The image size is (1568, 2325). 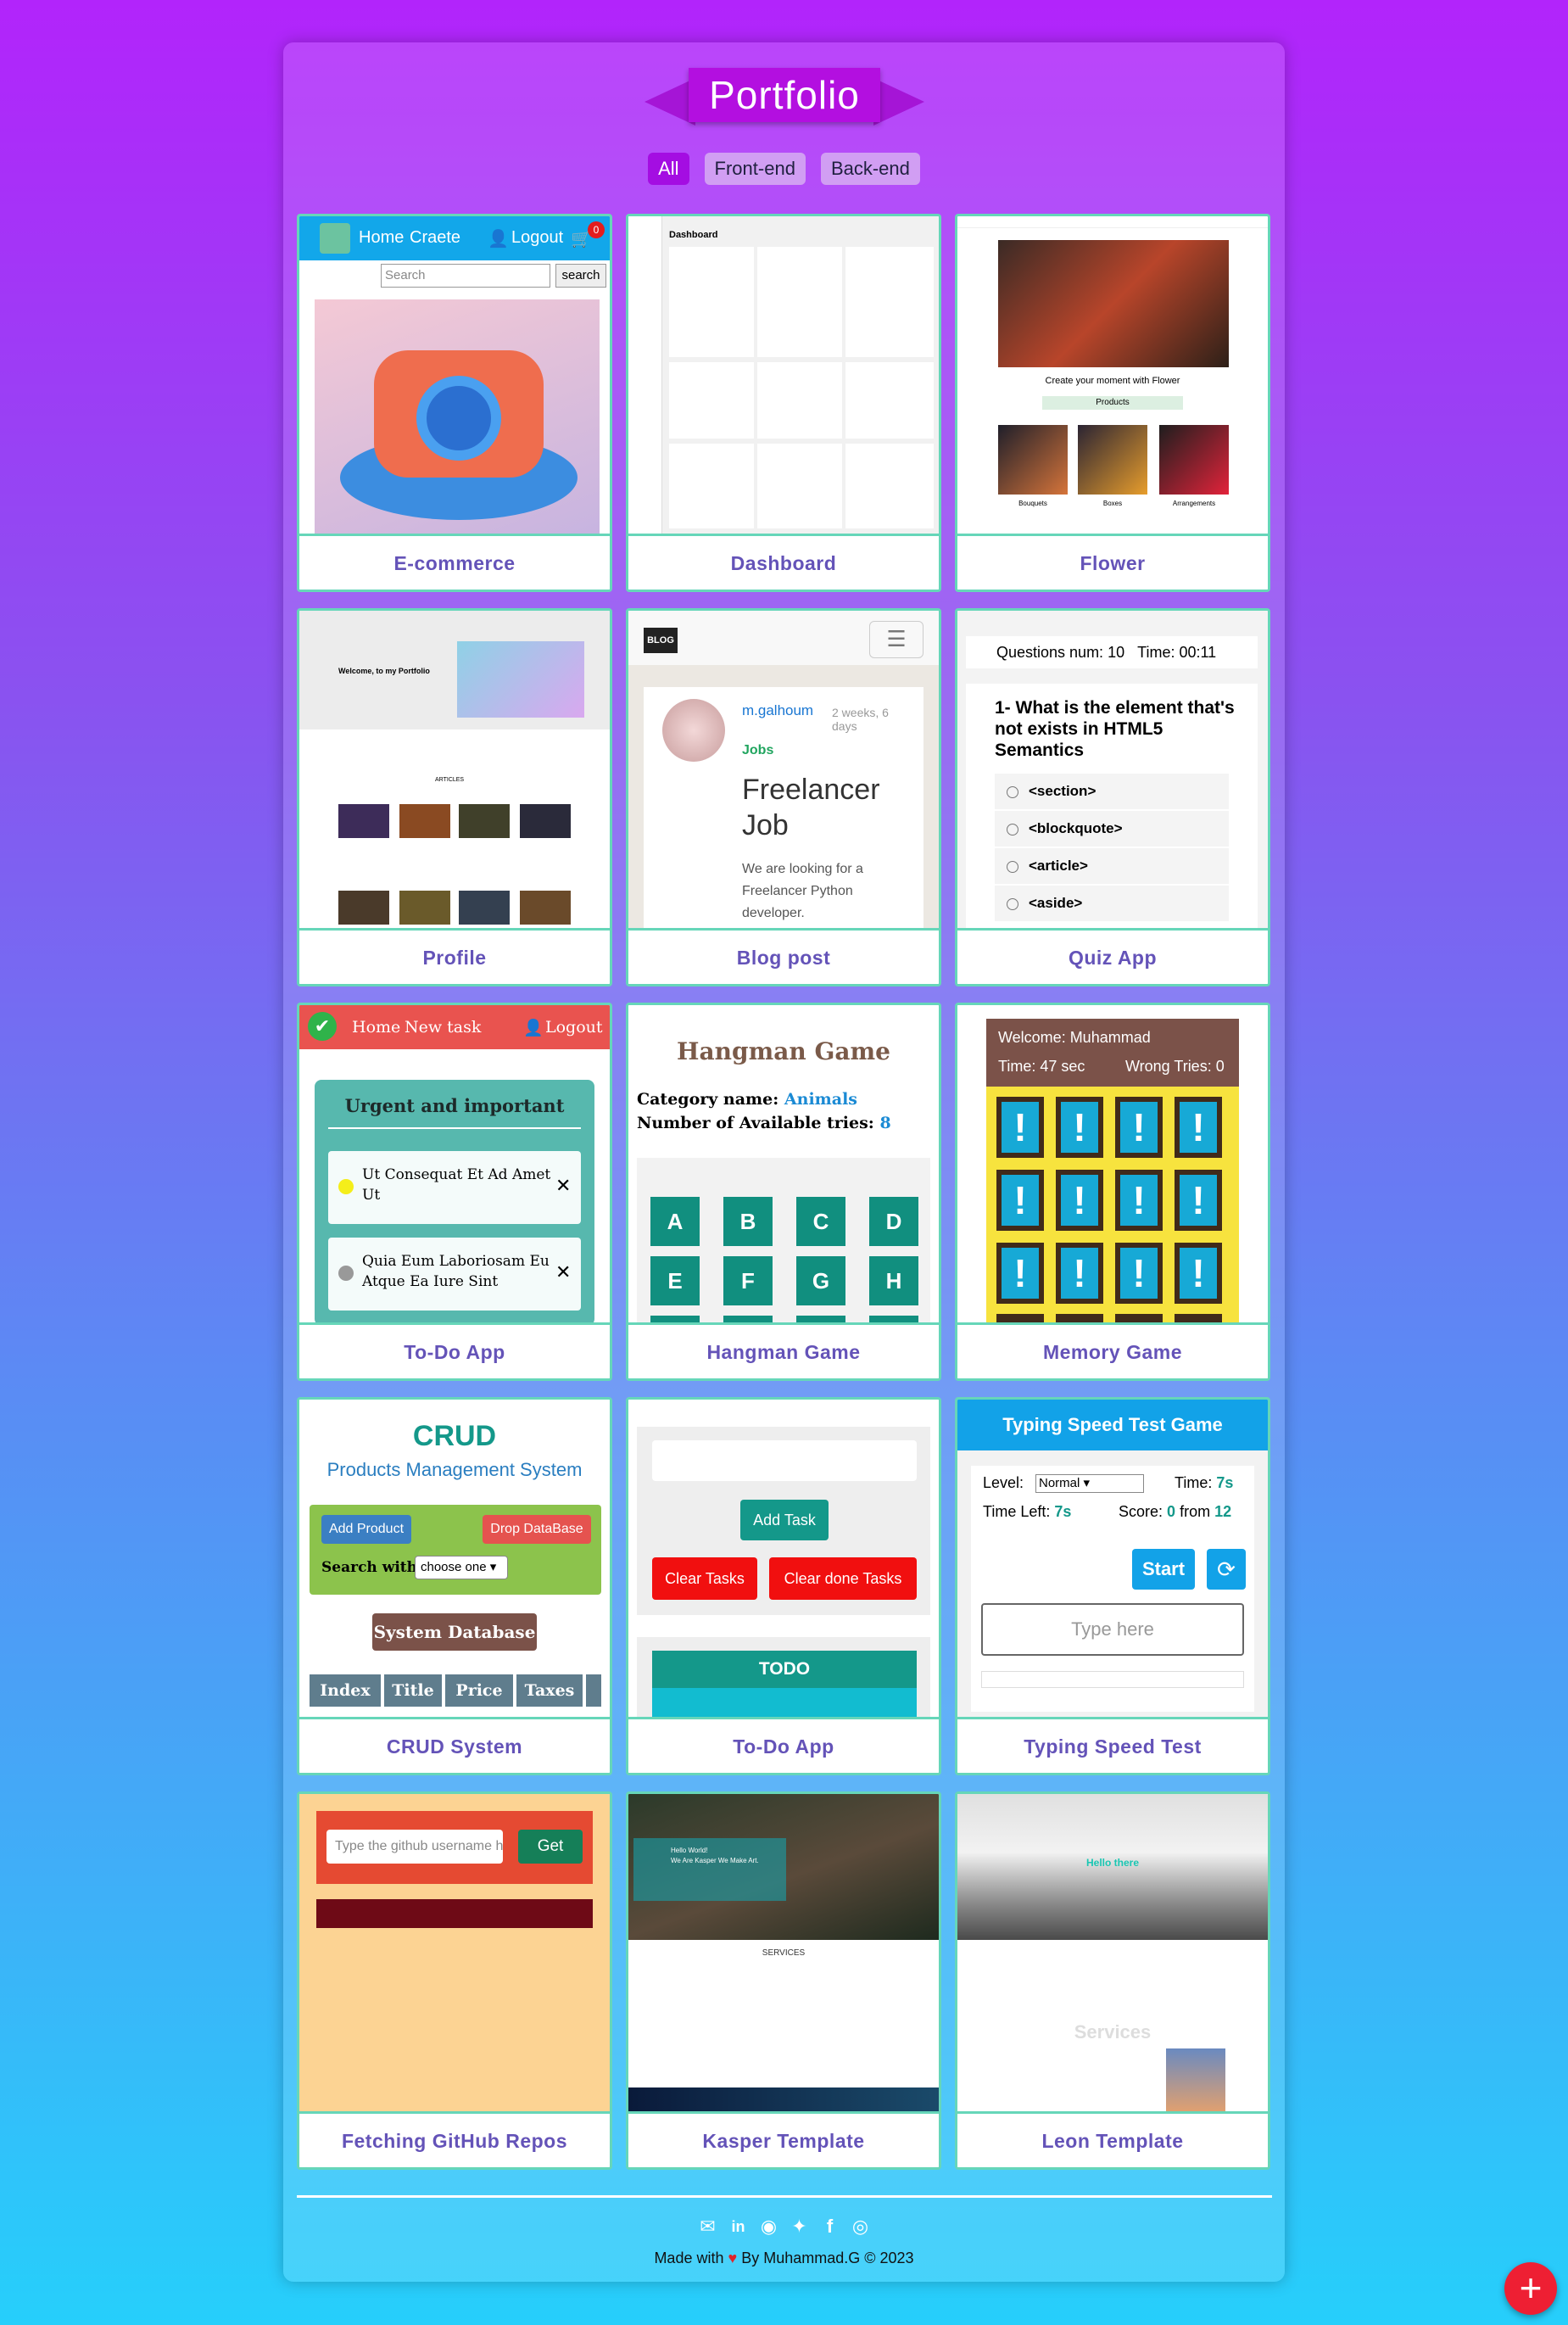 What do you see at coordinates (550, 1847) in the screenshot?
I see `get-repos-button: Get` at bounding box center [550, 1847].